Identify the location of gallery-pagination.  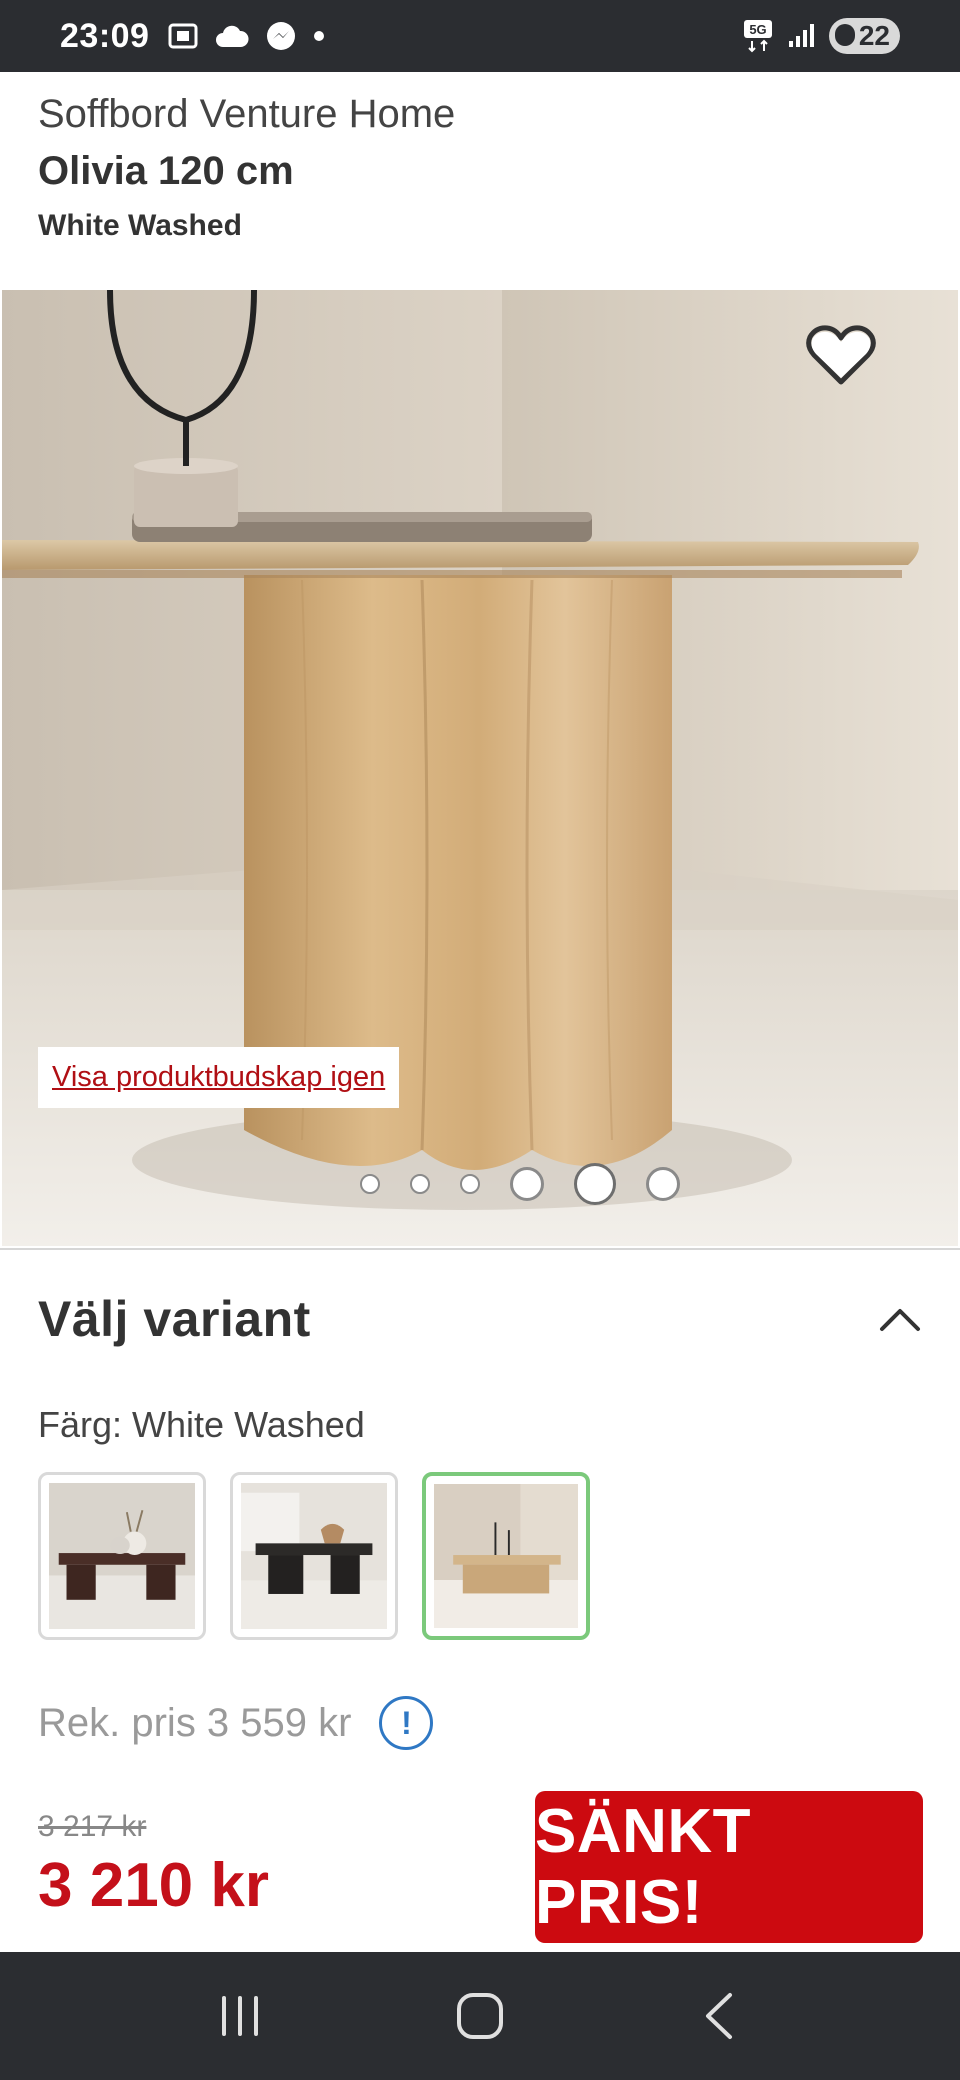
(480, 1184).